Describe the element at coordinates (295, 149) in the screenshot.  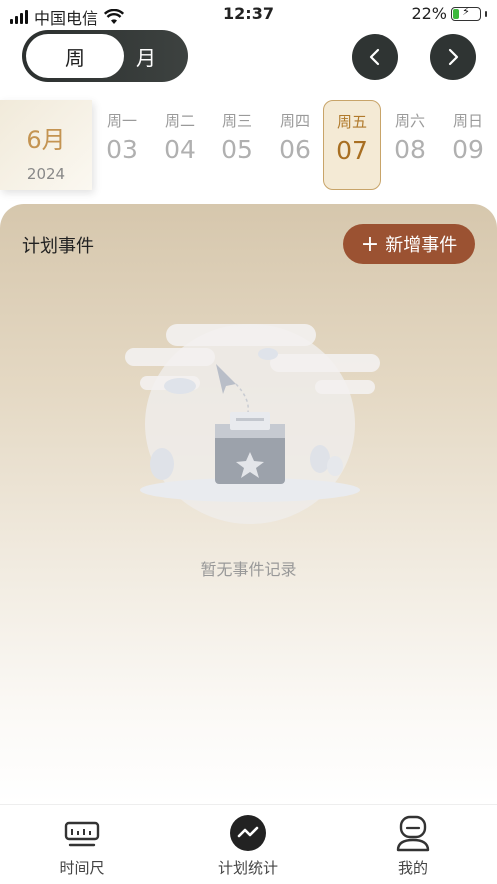
I see `date-number: 06` at that location.